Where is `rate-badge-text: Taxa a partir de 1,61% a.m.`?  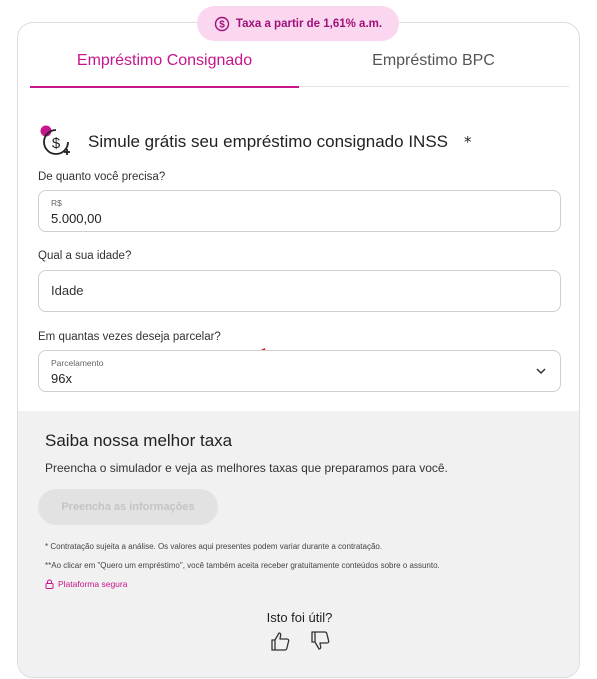
rate-badge-text: Taxa a partir de 1,61% a.m. is located at coordinates (309, 23).